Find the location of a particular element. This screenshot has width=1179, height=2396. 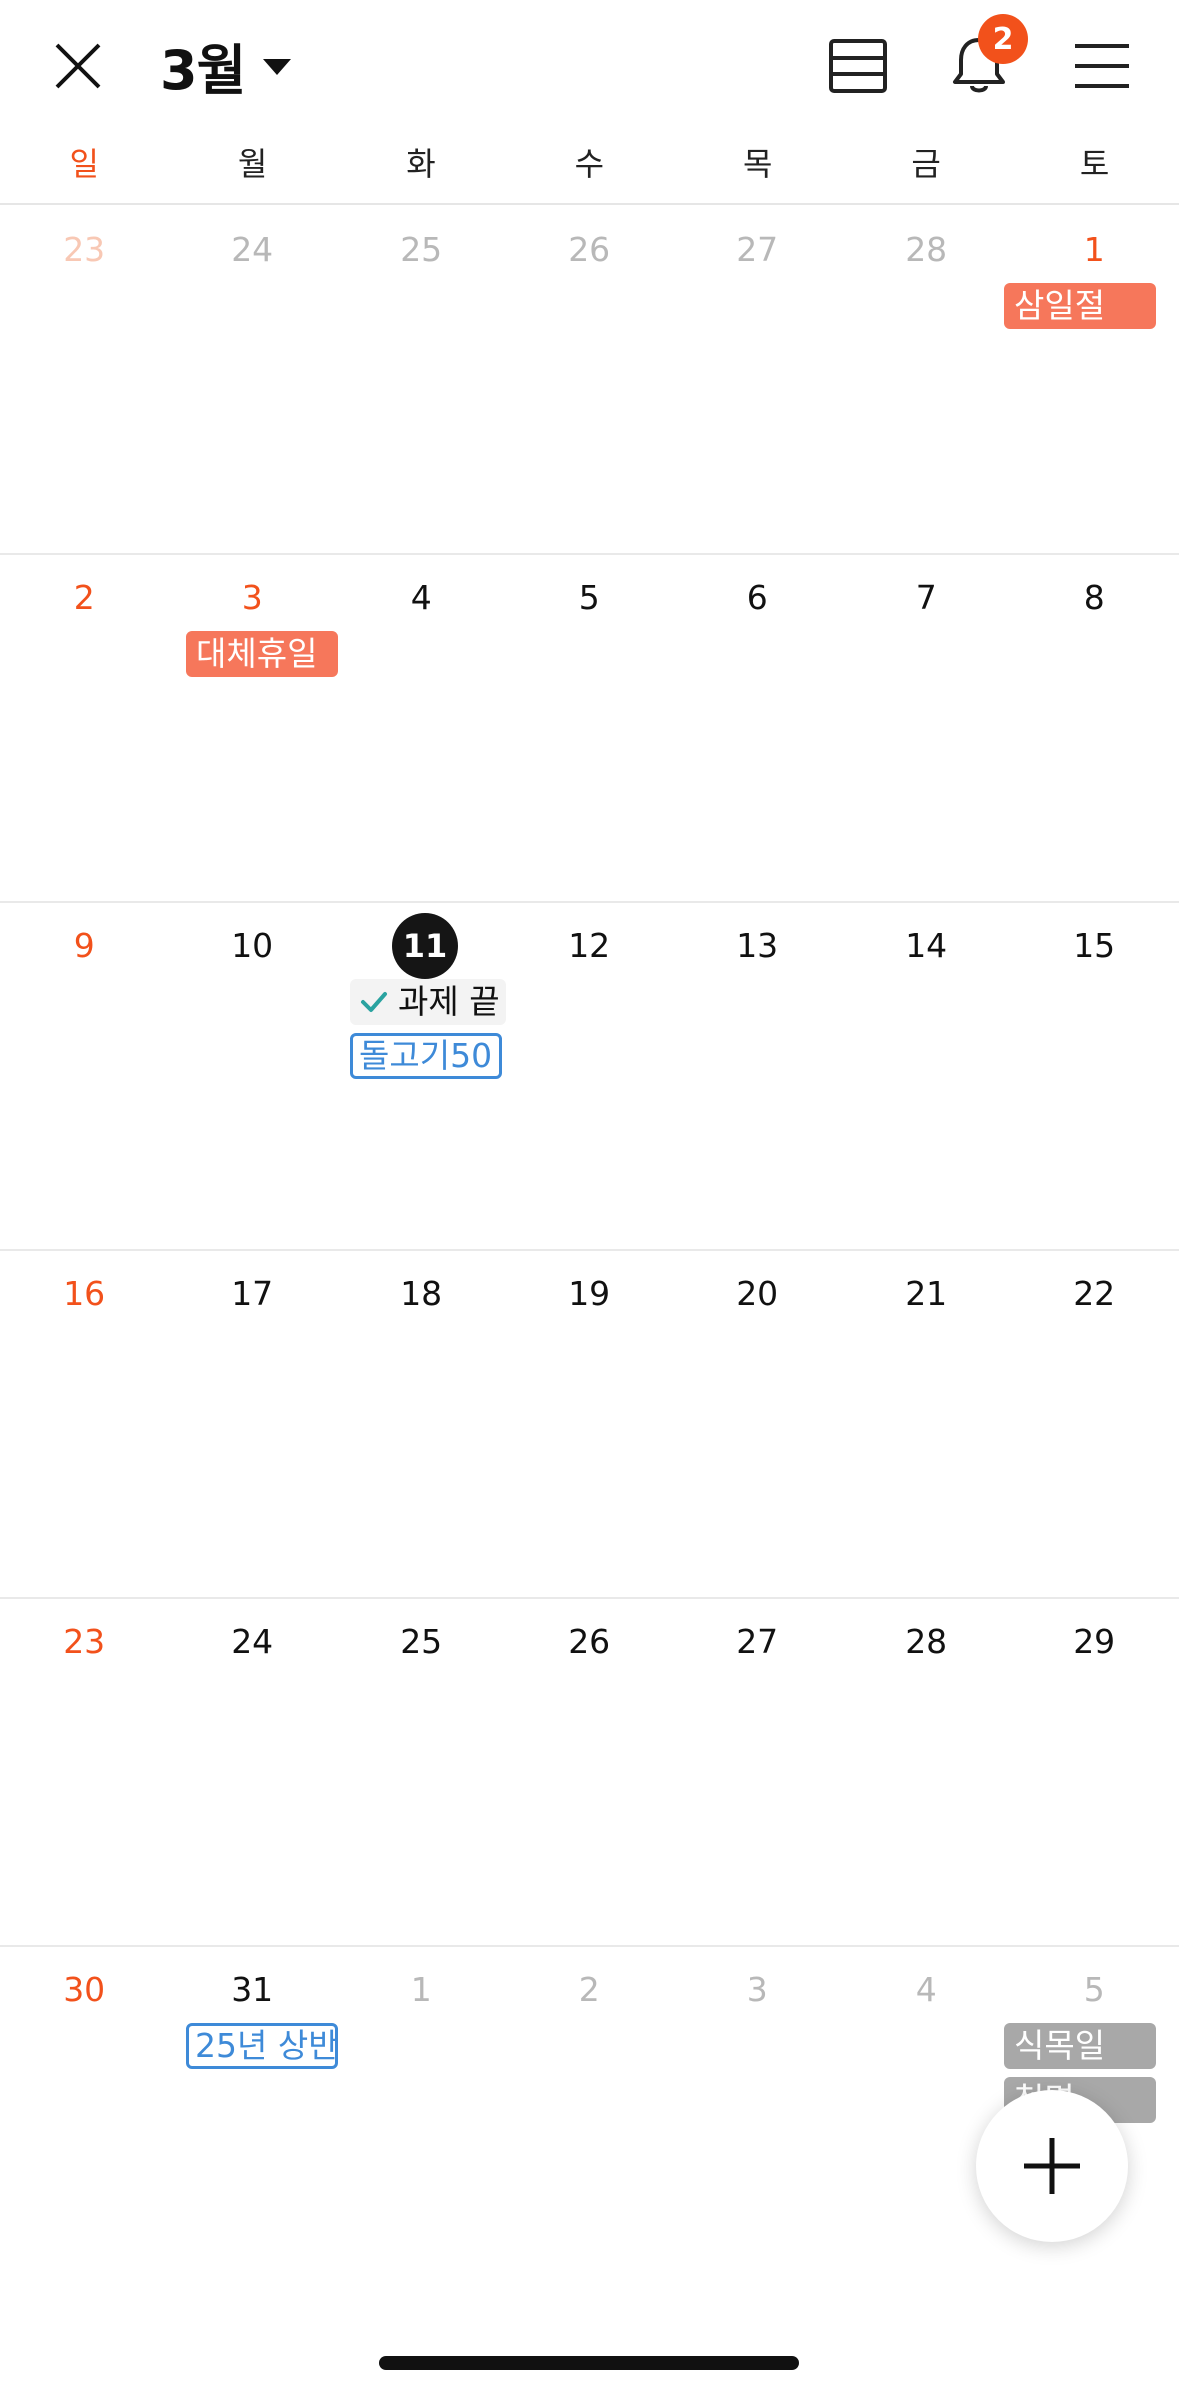

home-indicator is located at coordinates (589, 2363).